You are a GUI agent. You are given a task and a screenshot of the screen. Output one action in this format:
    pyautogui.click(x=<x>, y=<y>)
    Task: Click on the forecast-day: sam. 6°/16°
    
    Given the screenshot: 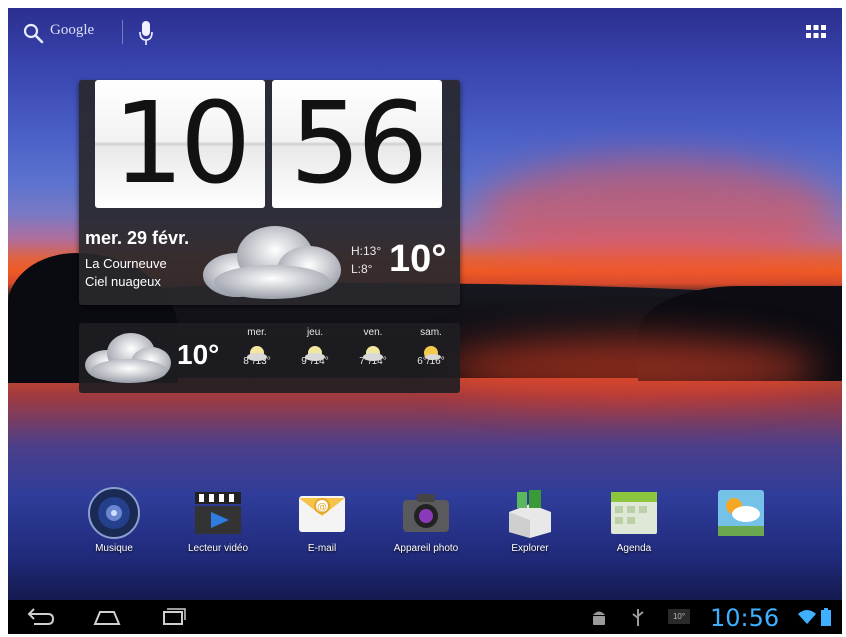 What is the action you would take?
    pyautogui.click(x=431, y=347)
    